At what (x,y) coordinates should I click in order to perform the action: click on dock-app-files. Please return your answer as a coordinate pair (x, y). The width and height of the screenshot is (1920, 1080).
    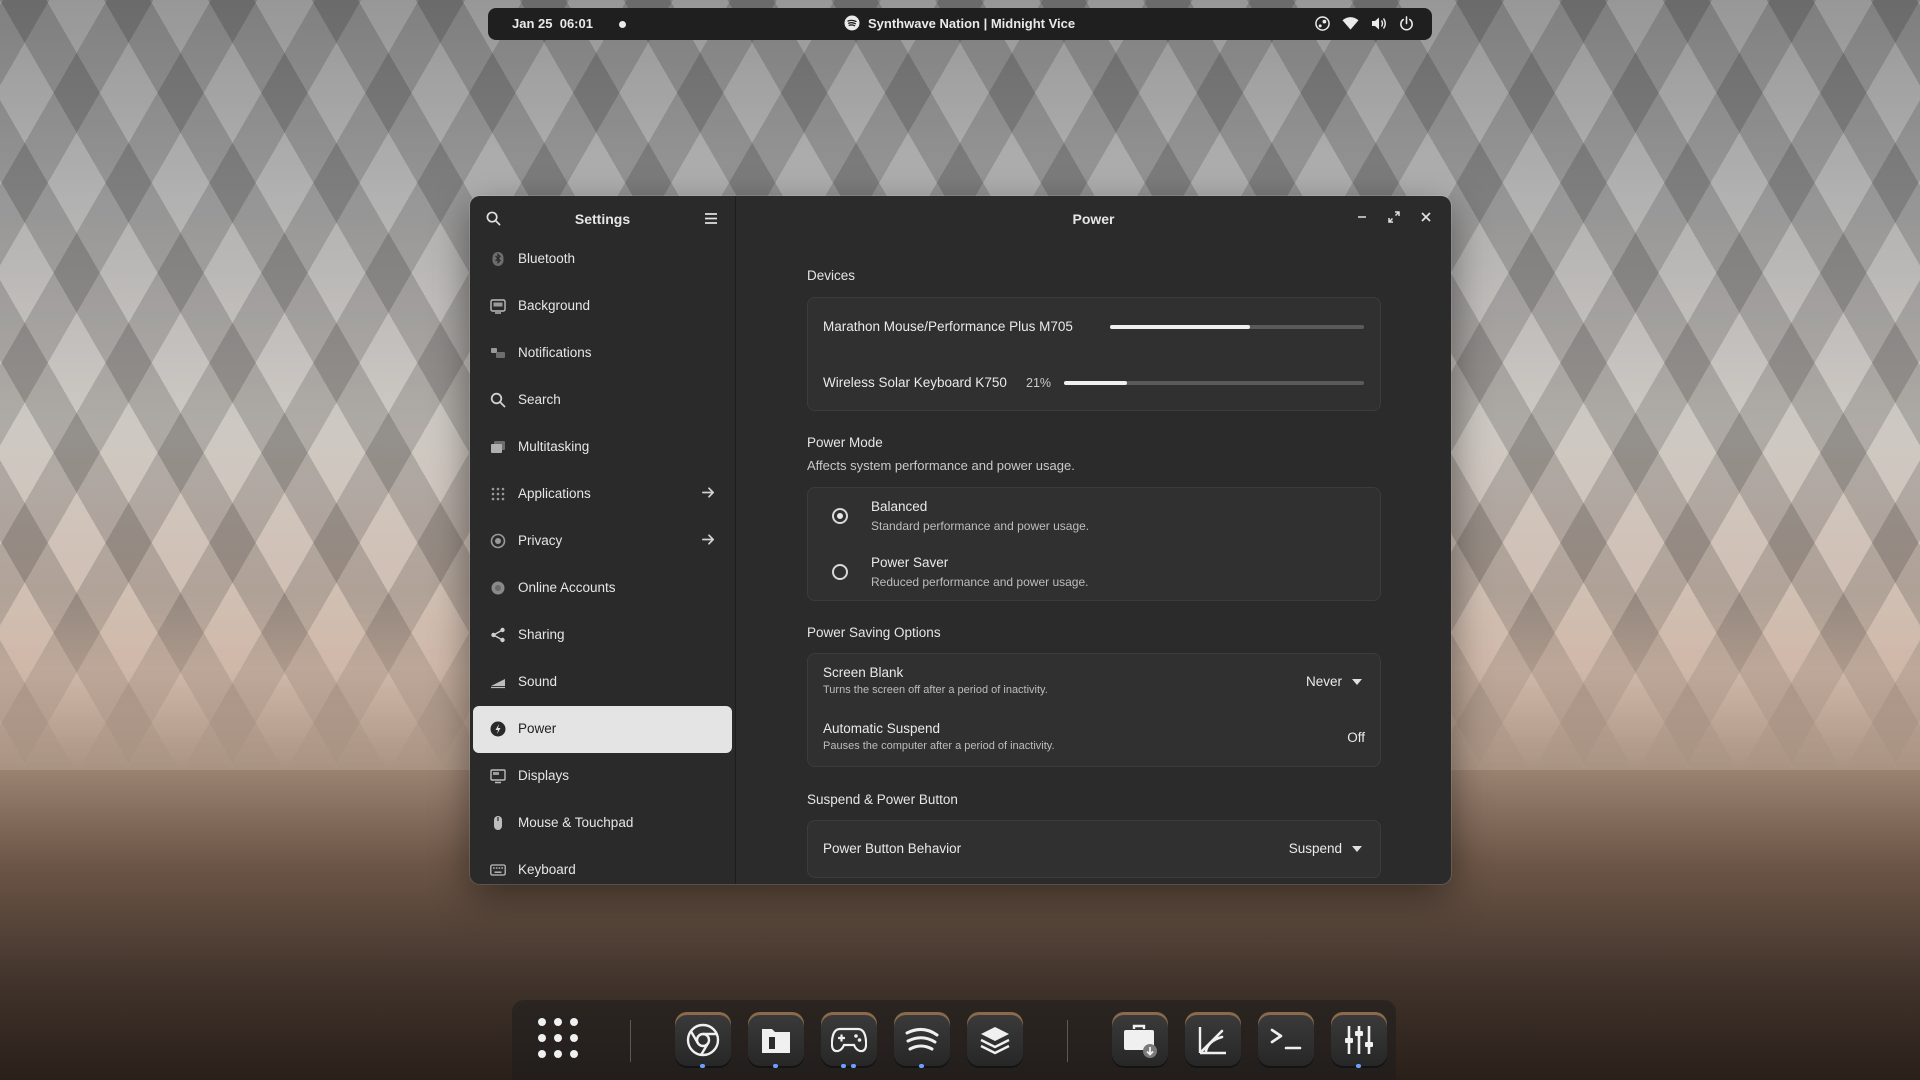
    Looking at the image, I should click on (776, 1040).